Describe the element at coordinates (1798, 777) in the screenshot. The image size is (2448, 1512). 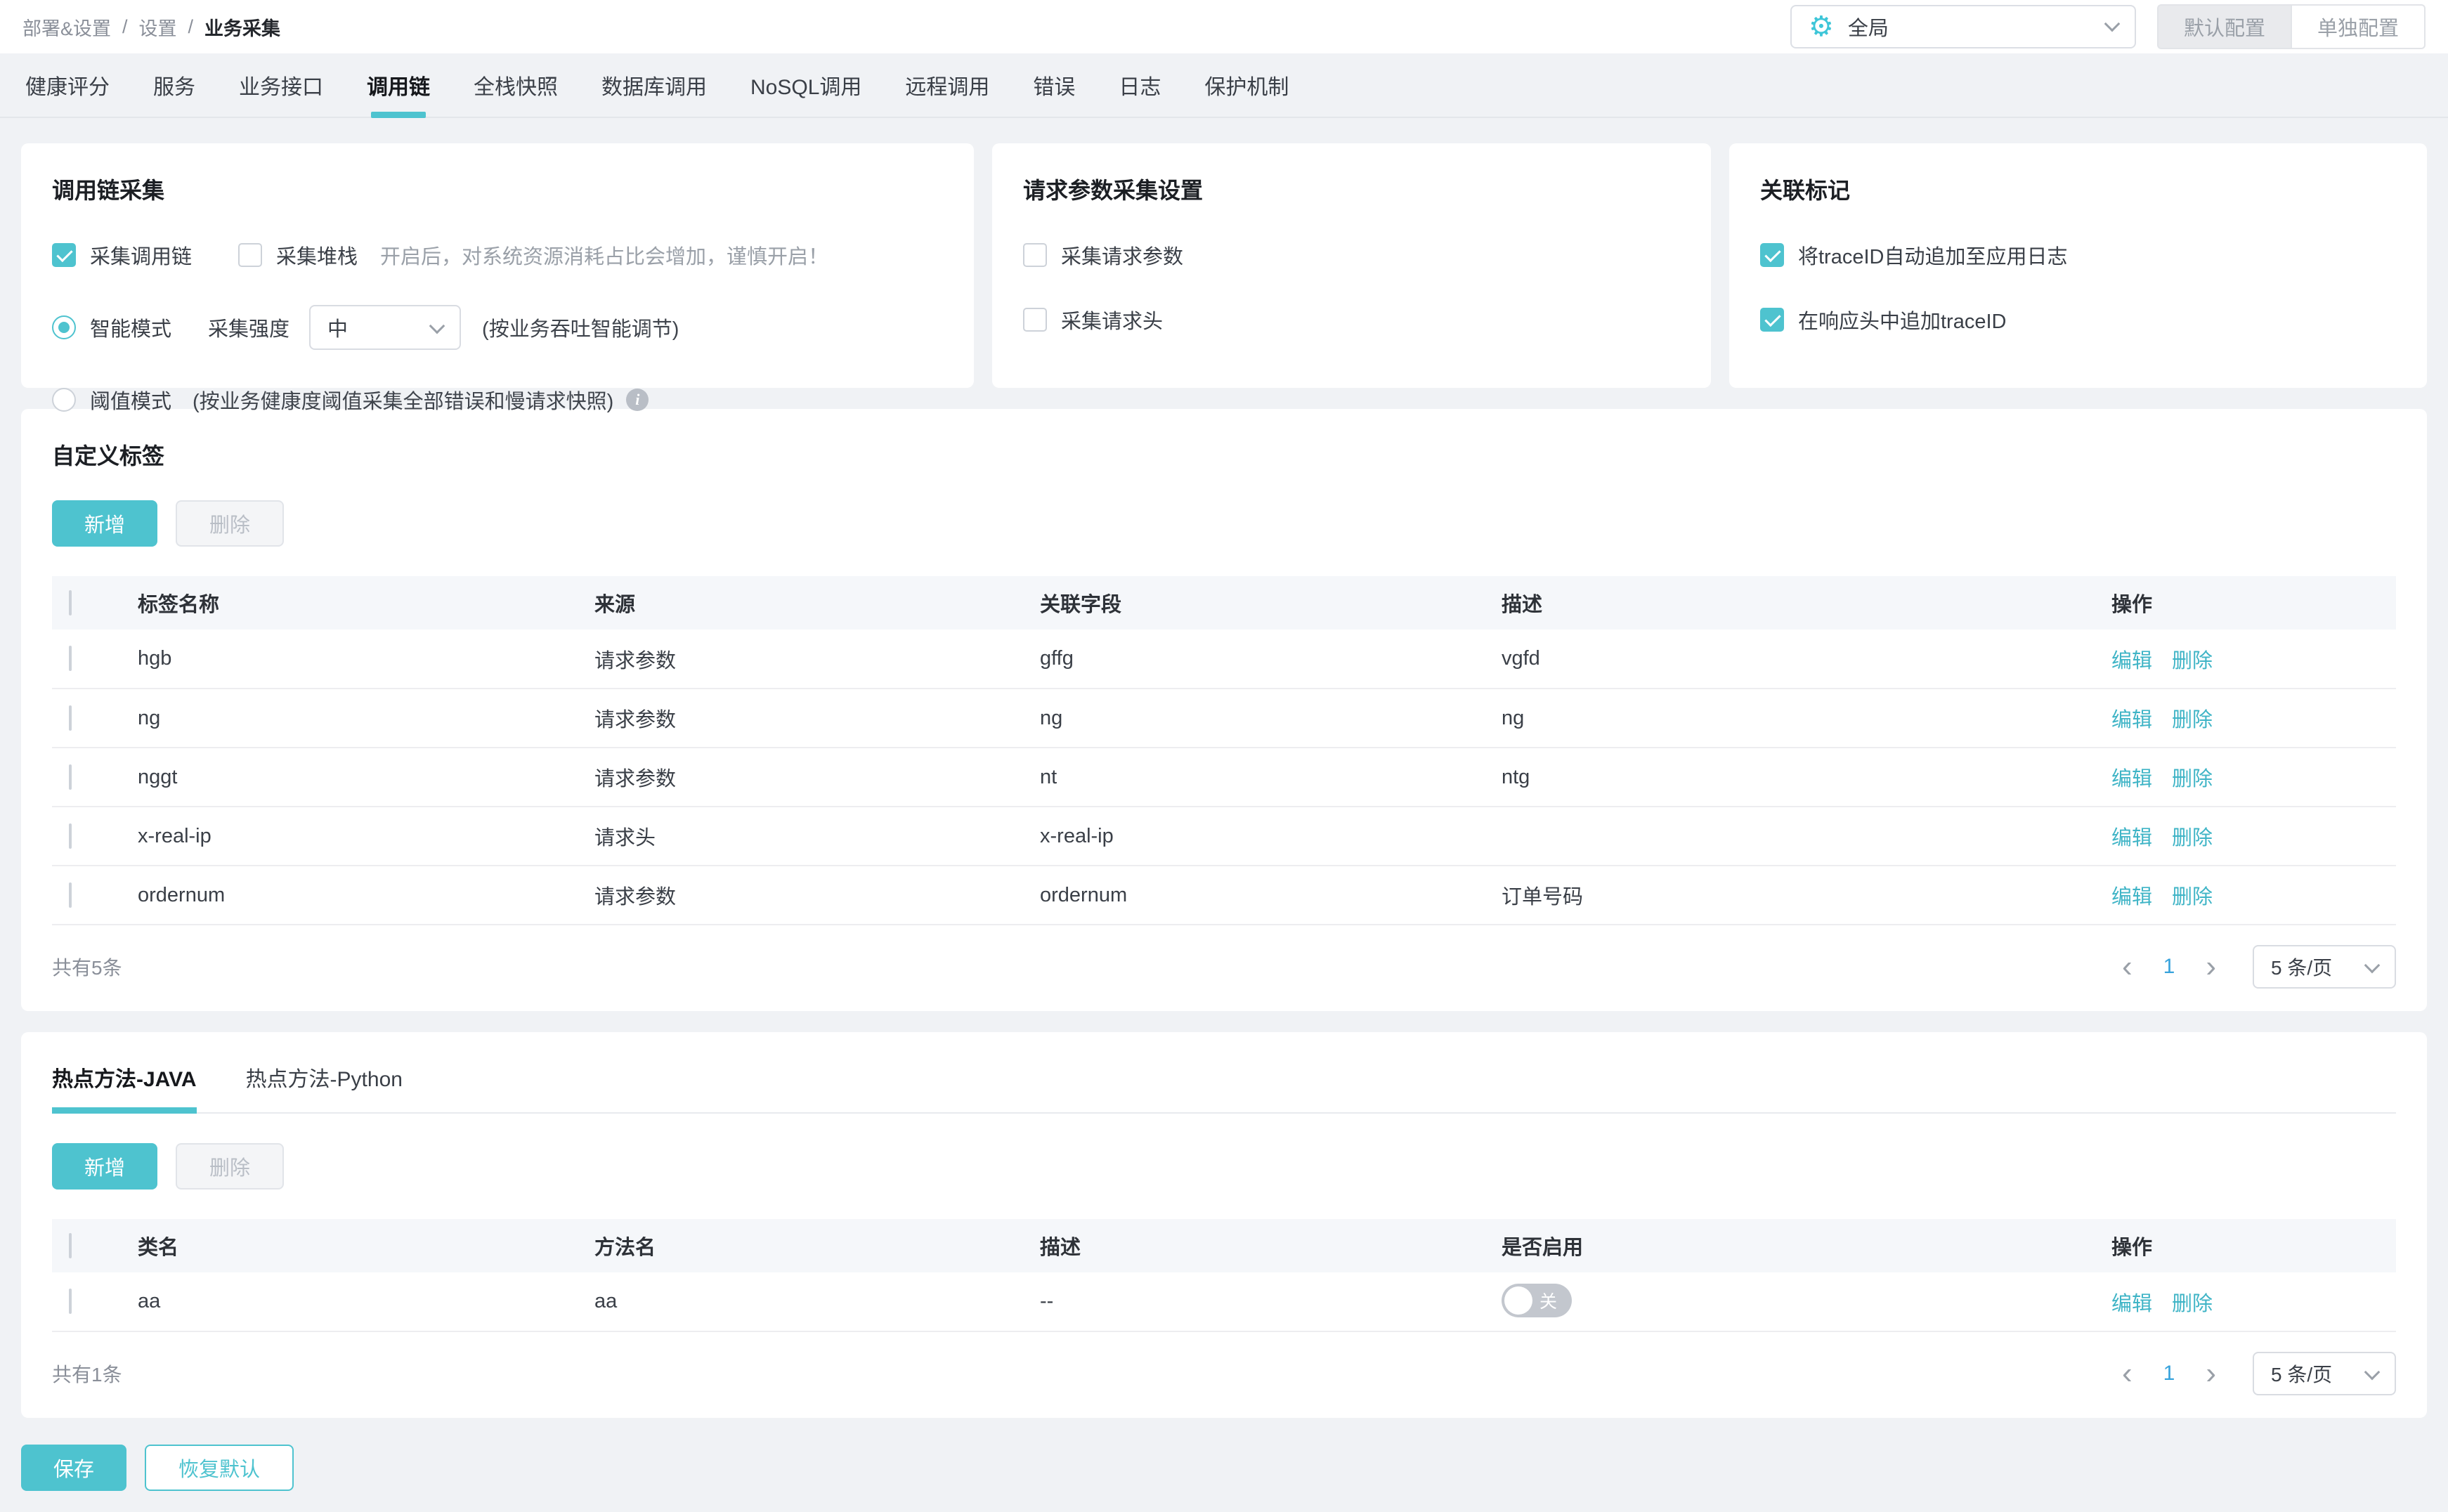
I see `cell-desc: ntg` at that location.